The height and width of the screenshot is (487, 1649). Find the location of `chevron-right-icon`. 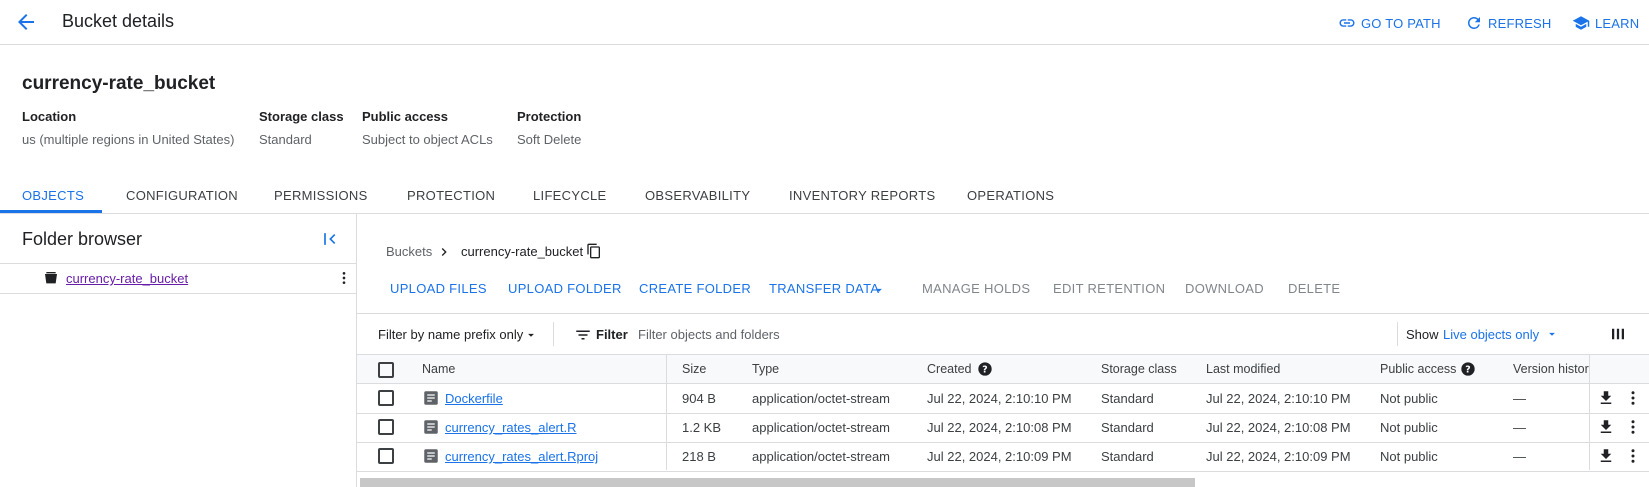

chevron-right-icon is located at coordinates (444, 252).